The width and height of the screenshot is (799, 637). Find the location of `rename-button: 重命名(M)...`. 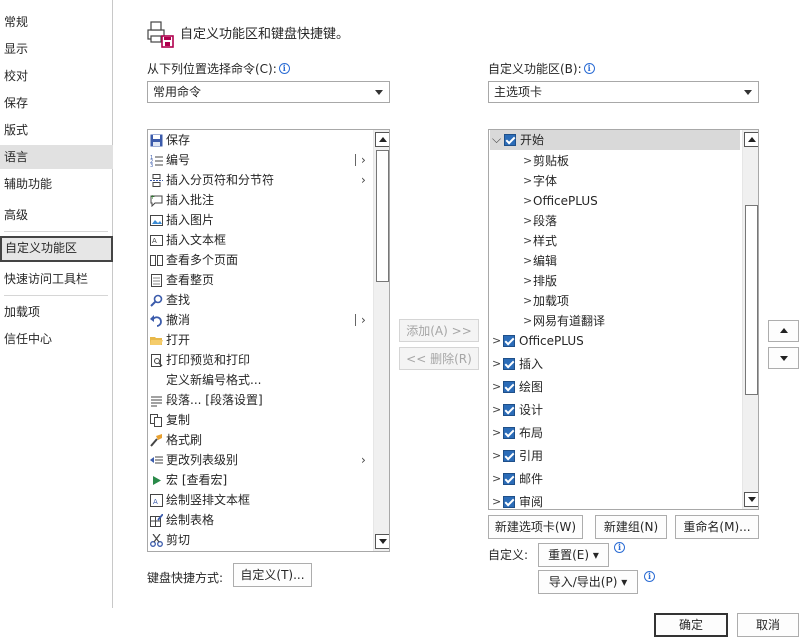

rename-button: 重命名(M)... is located at coordinates (717, 527).